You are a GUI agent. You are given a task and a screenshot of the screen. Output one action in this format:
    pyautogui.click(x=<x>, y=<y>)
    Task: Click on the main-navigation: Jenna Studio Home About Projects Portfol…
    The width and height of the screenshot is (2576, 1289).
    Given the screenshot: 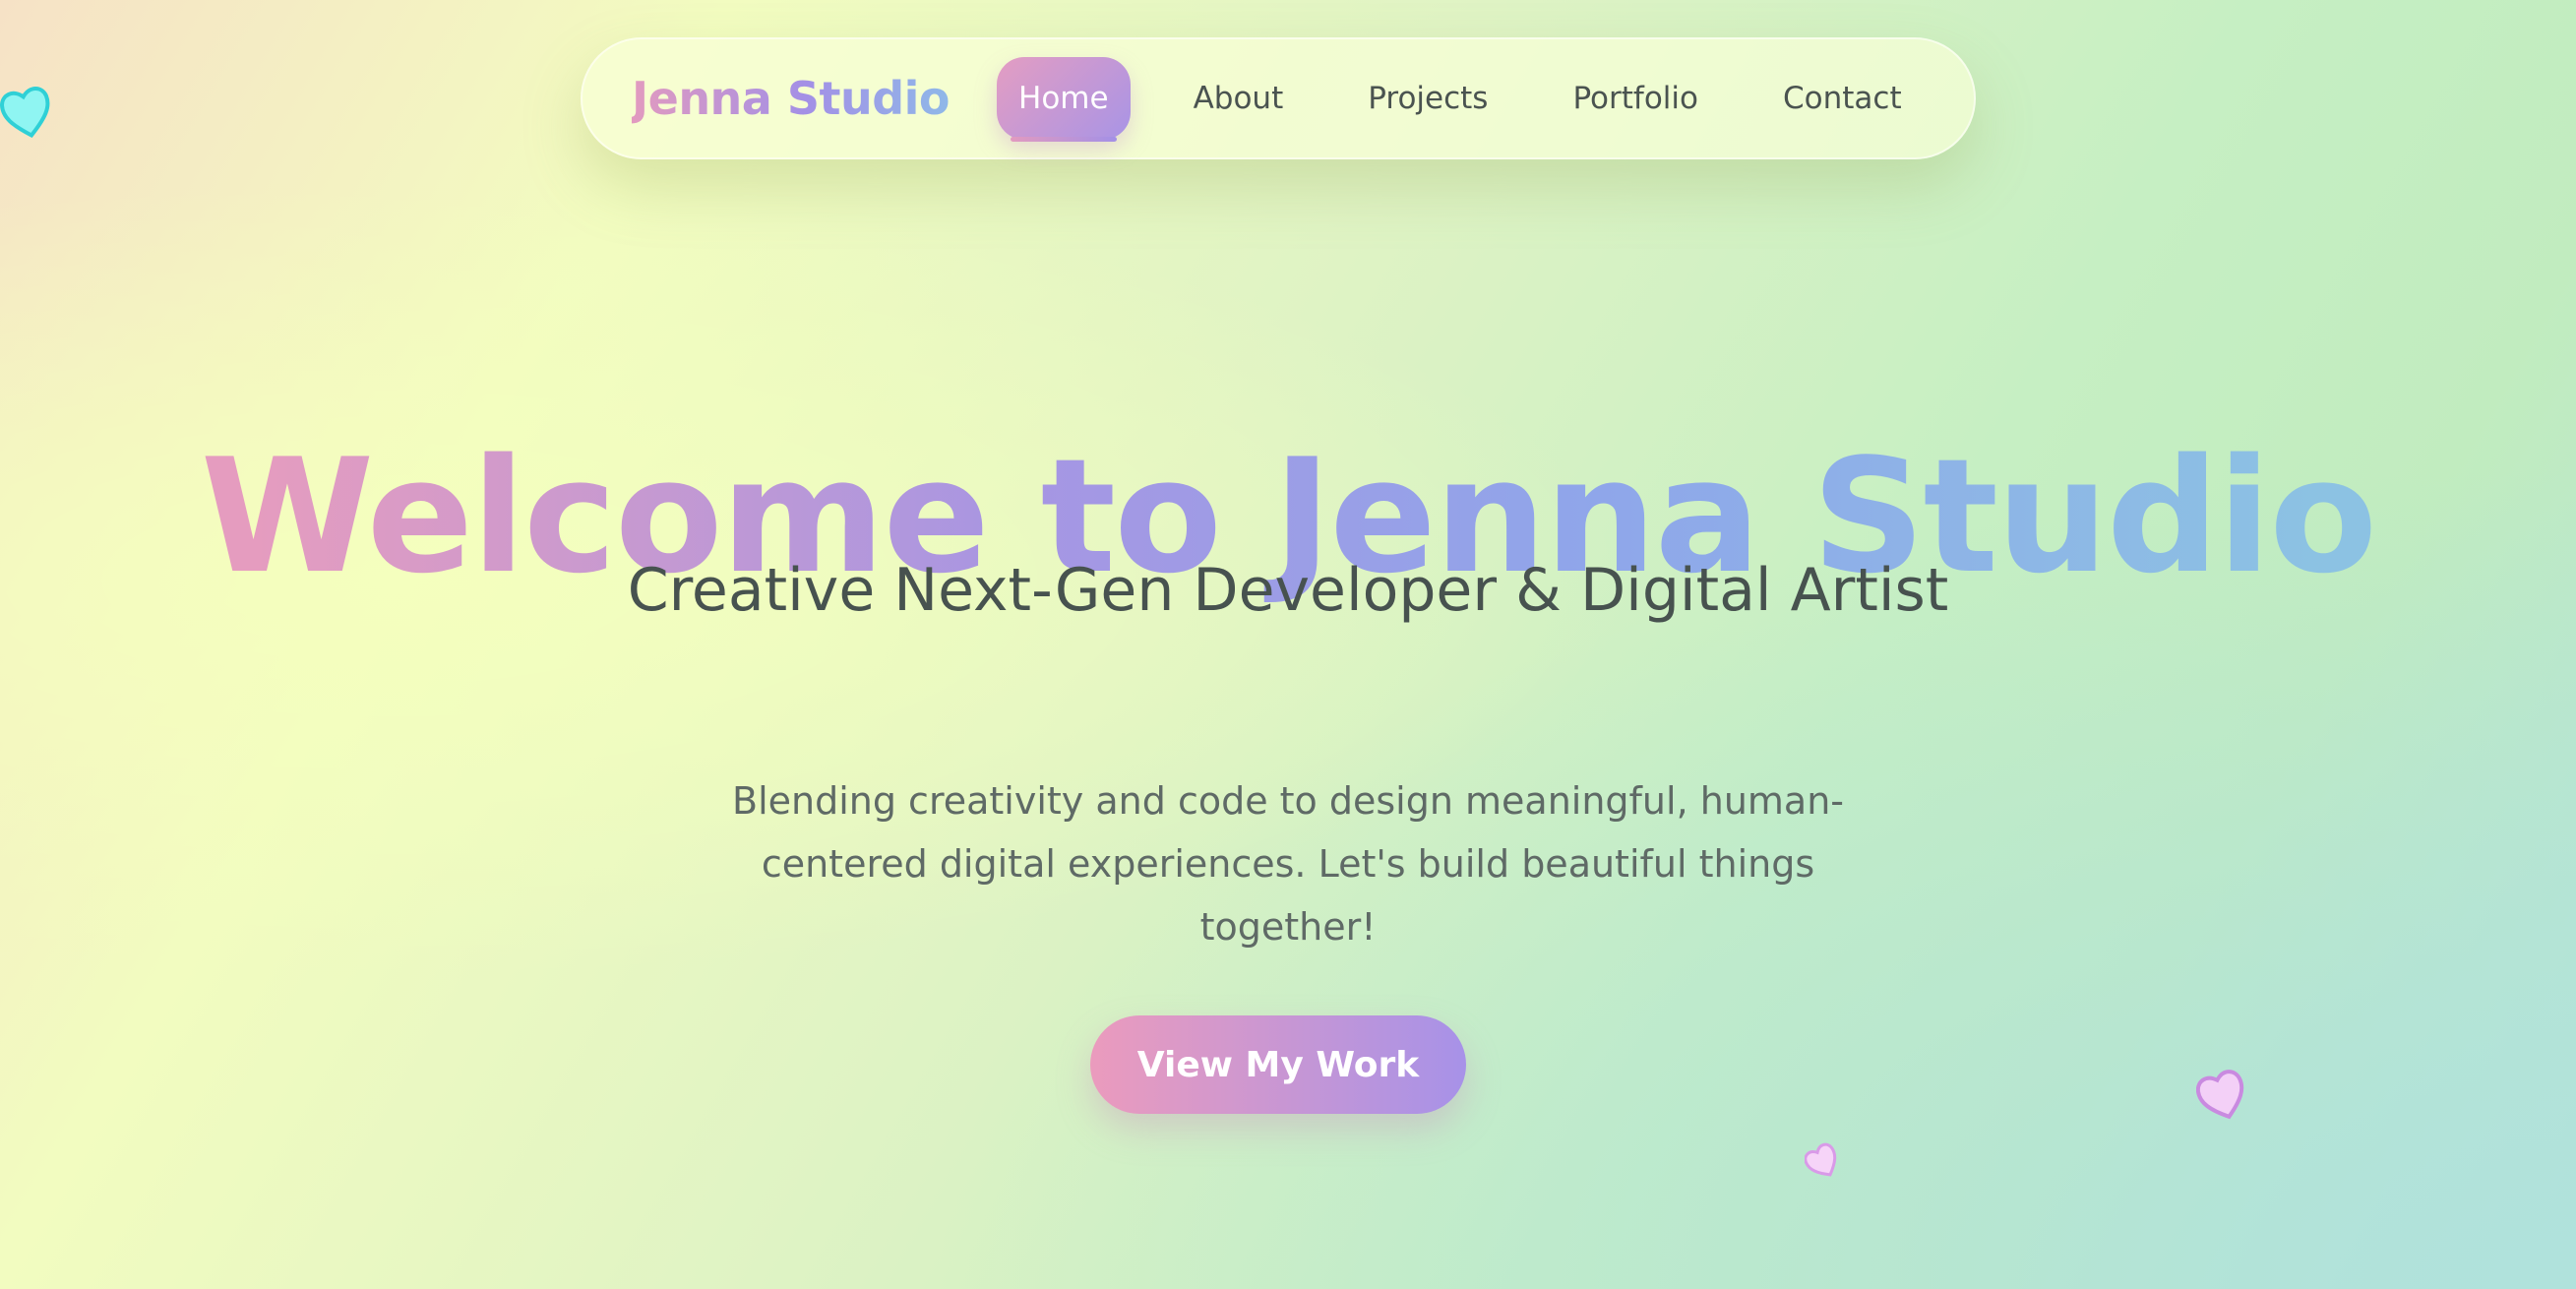 What is the action you would take?
    pyautogui.click(x=1278, y=98)
    